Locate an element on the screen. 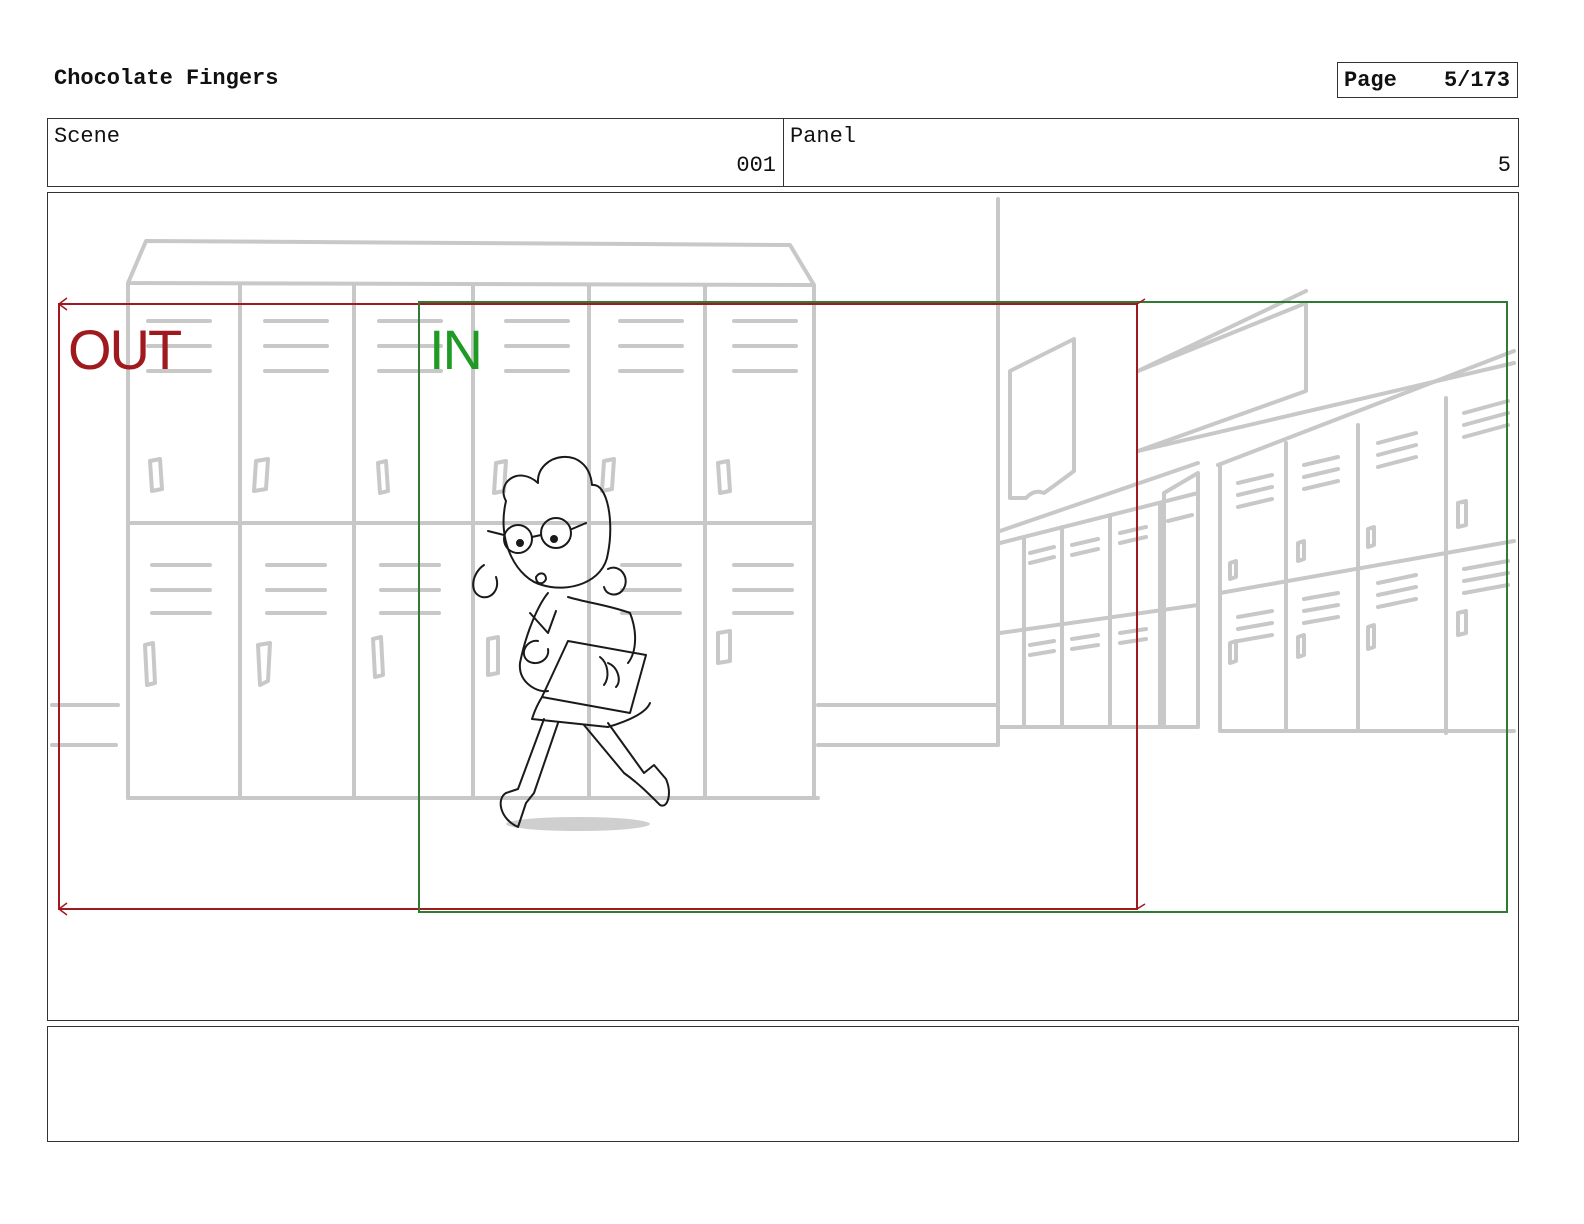 The height and width of the screenshot is (1224, 1584). storyboard-title: Chocolate Fingers is located at coordinates (166, 78).